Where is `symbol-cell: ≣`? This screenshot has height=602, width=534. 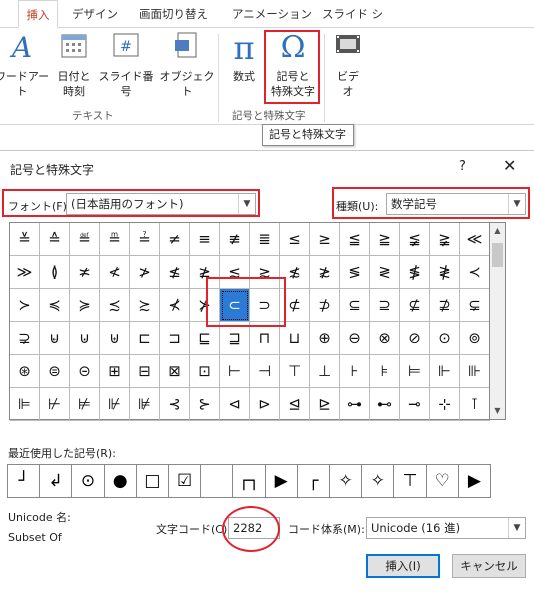 symbol-cell: ≣ is located at coordinates (265, 239).